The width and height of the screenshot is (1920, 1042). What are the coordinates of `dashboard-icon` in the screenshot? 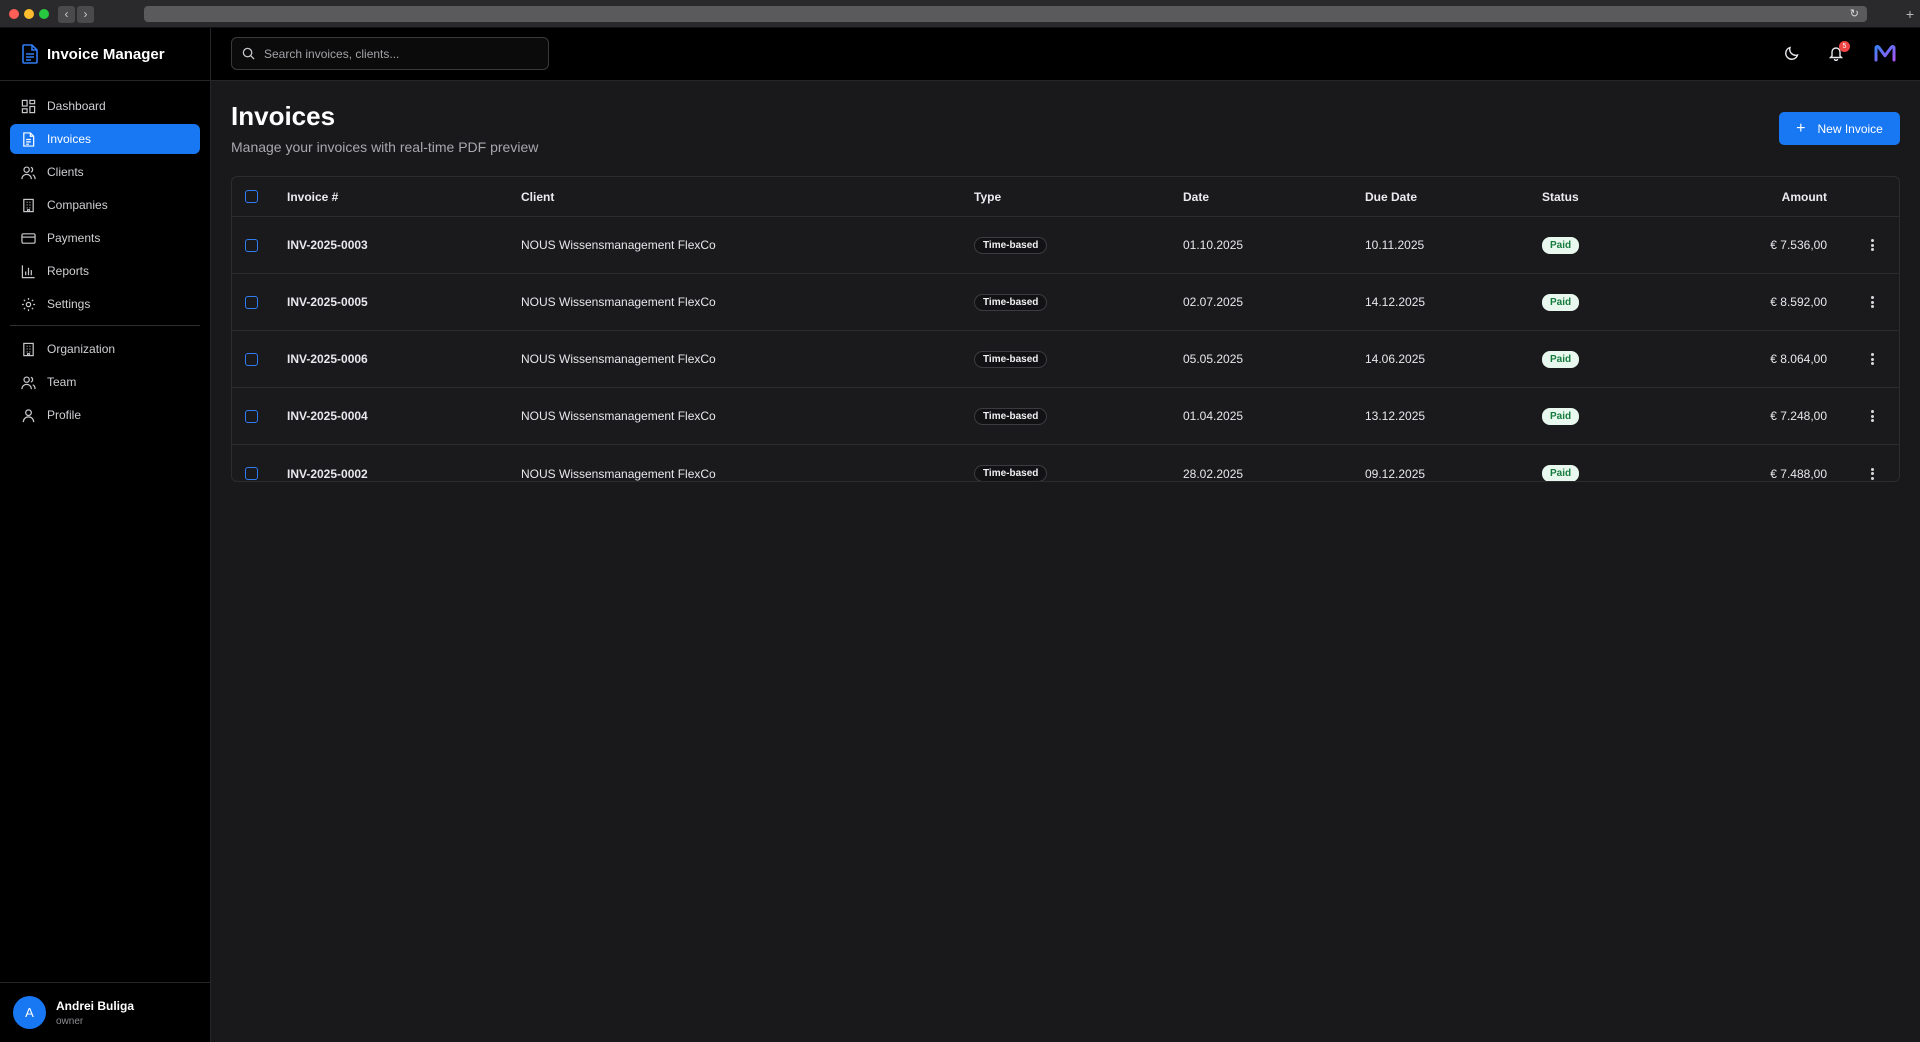 It's located at (28, 106).